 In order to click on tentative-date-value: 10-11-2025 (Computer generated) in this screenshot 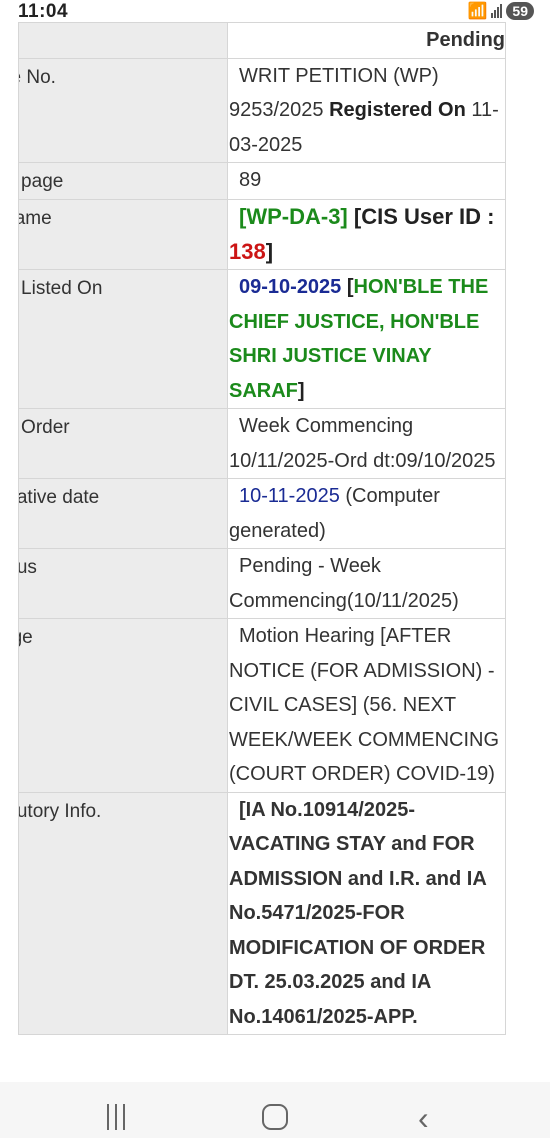, I will do `click(366, 513)`.